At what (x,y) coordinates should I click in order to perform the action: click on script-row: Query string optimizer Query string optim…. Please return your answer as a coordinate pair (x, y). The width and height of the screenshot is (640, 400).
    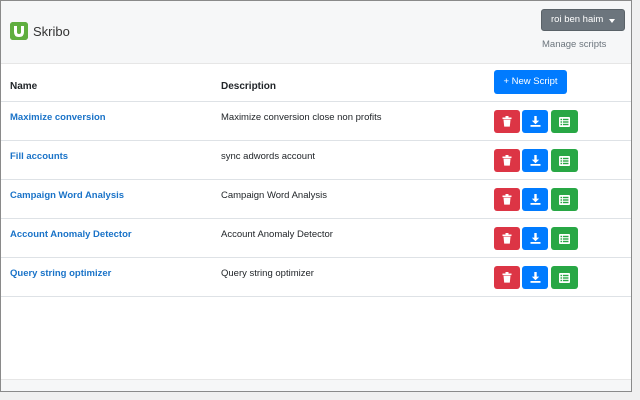
    Looking at the image, I should click on (316, 277).